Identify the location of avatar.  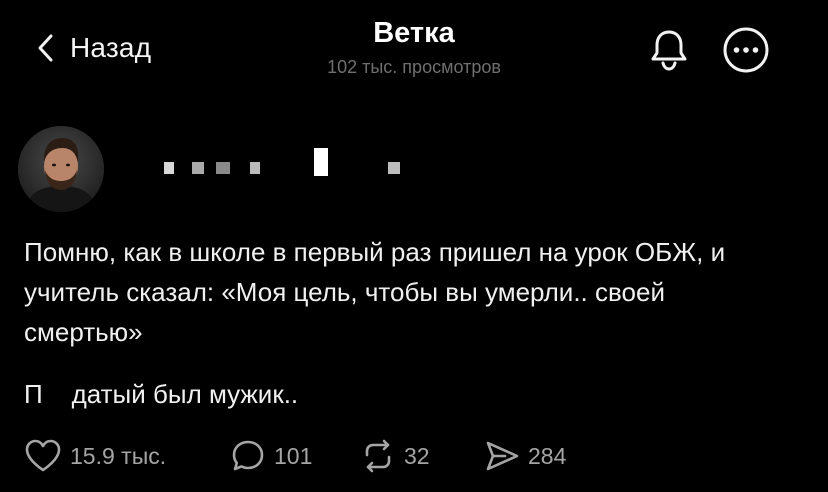
(61, 169).